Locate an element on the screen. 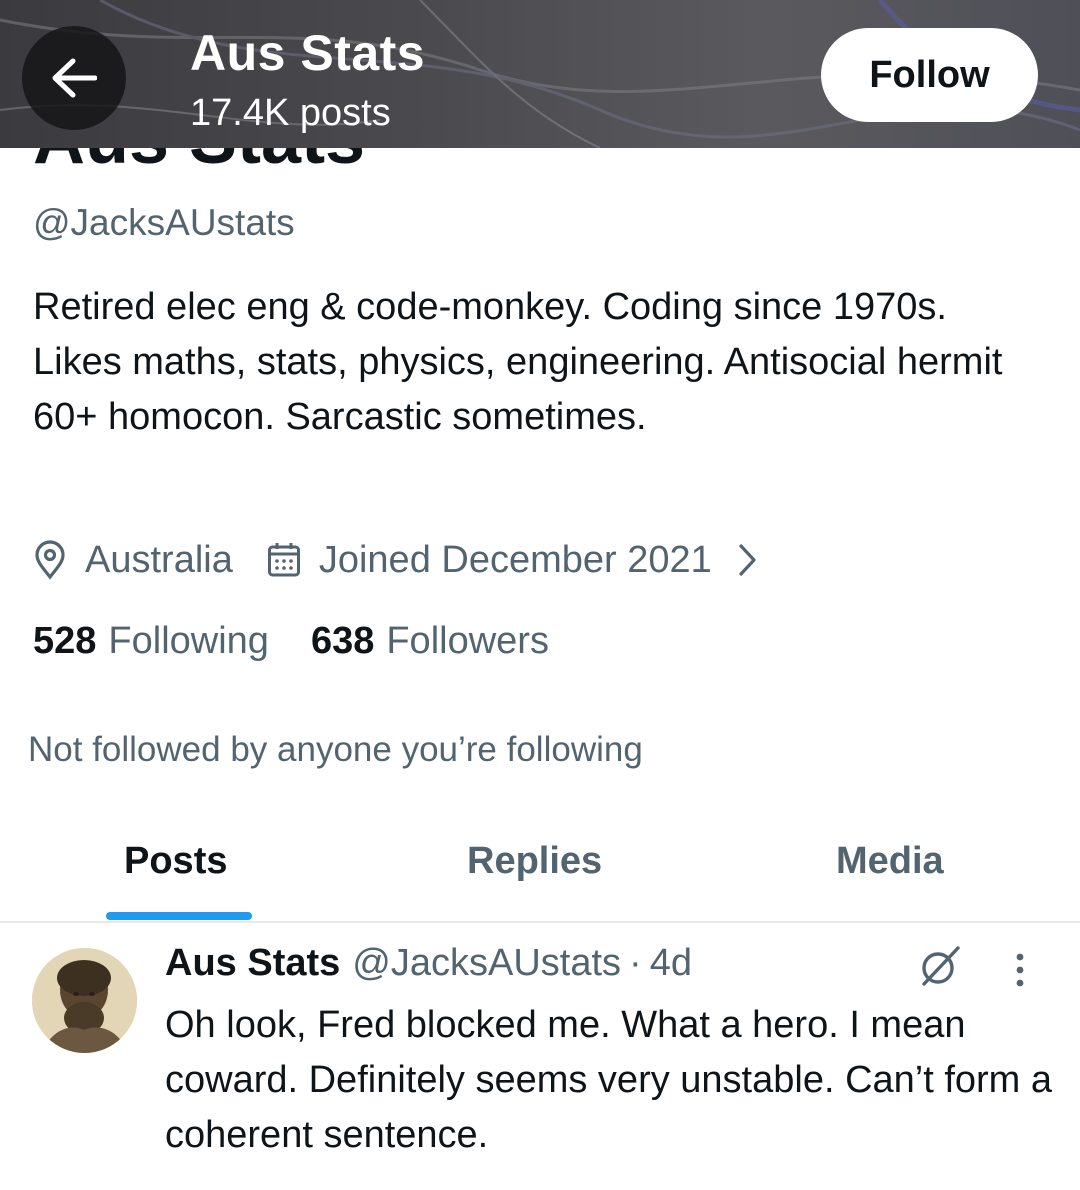  followers-link: 638 Followers is located at coordinates (430, 641).